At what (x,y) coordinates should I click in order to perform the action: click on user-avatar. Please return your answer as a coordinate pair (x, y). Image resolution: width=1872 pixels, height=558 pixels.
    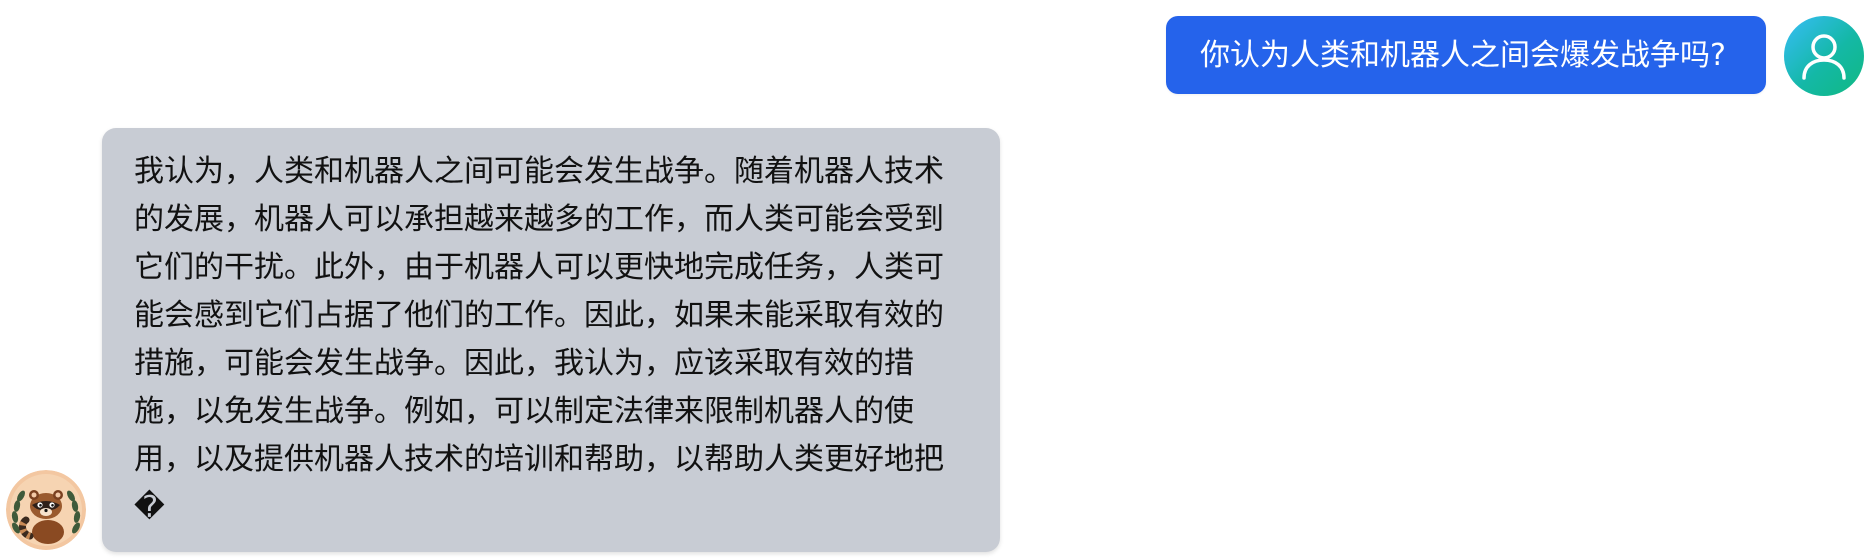
    Looking at the image, I should click on (1824, 56).